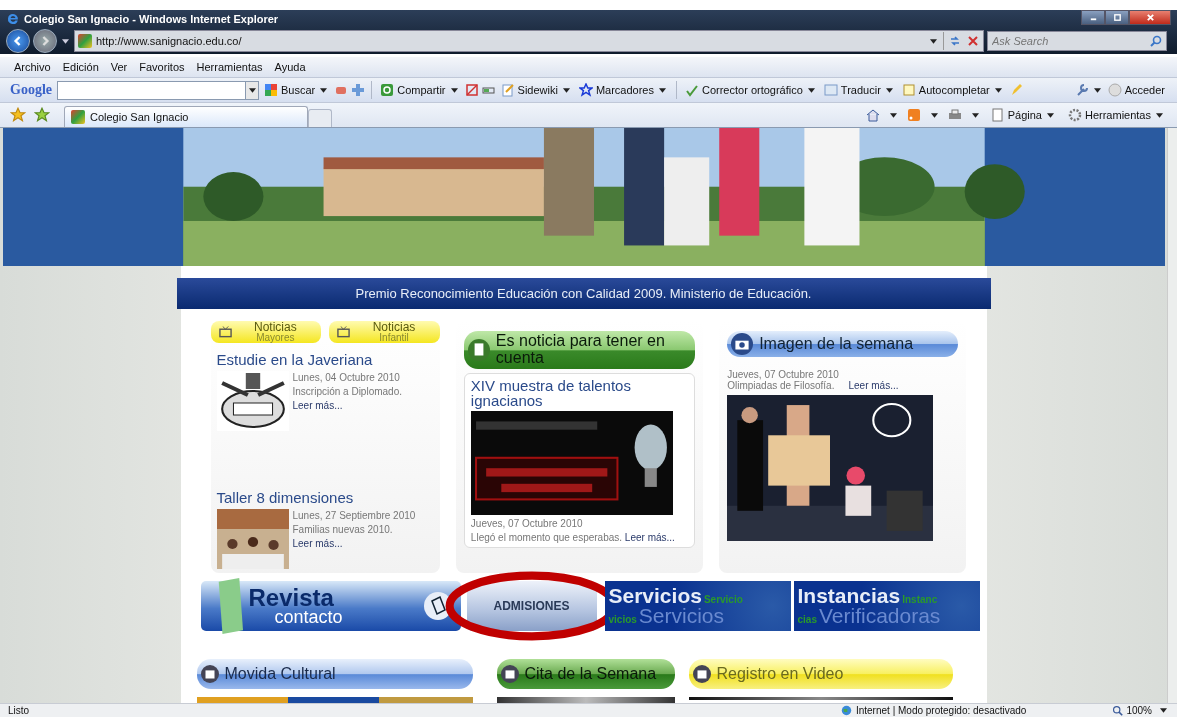 The image size is (1177, 717). I want to click on camera-icon, so click(742, 344).